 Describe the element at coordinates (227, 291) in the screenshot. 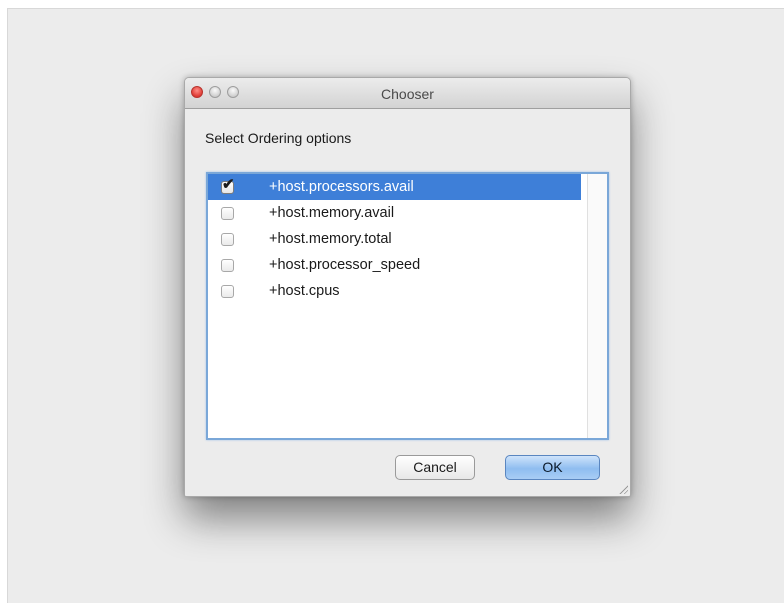

I see `option-checkbox-cpus` at that location.